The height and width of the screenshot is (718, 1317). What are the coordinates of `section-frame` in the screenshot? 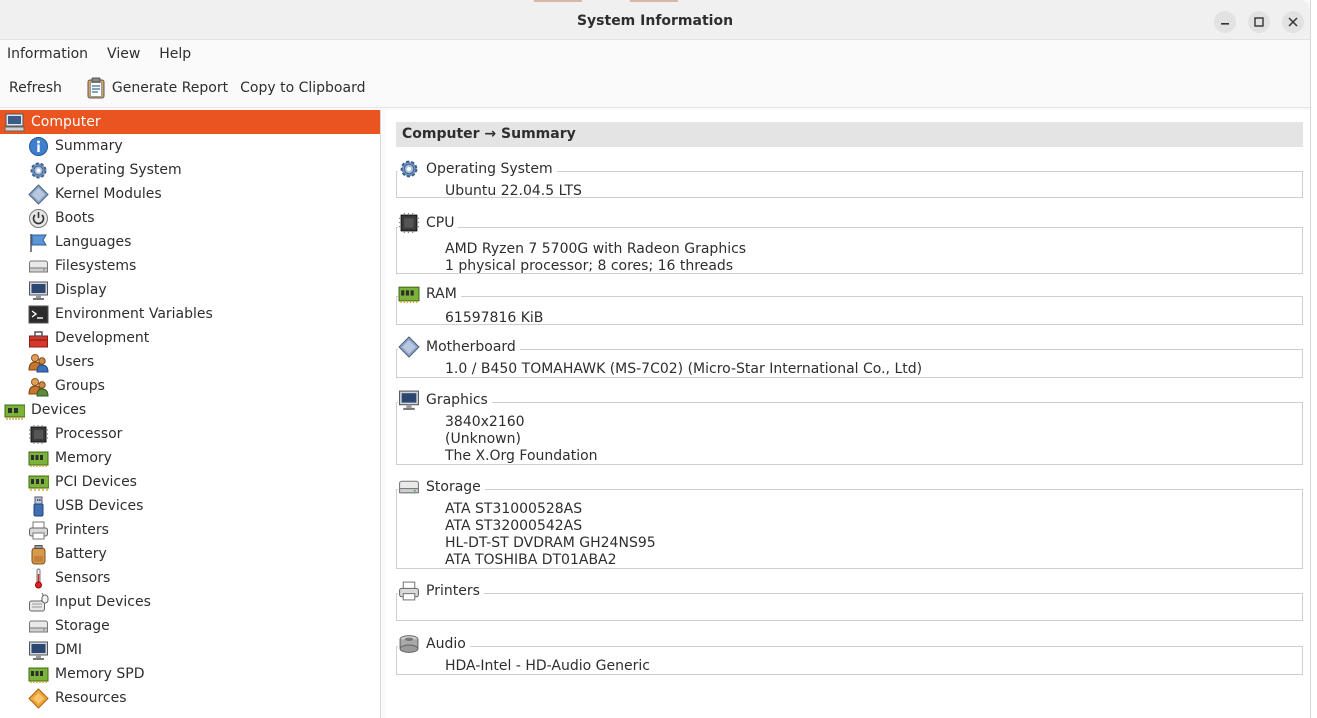 It's located at (849, 607).